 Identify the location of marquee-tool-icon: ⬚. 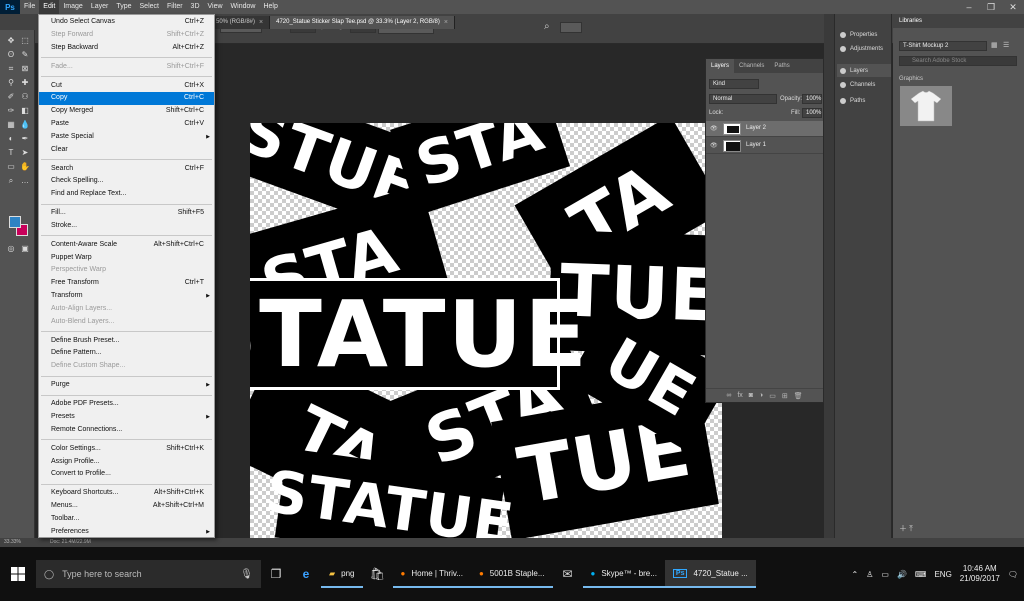
(25, 41).